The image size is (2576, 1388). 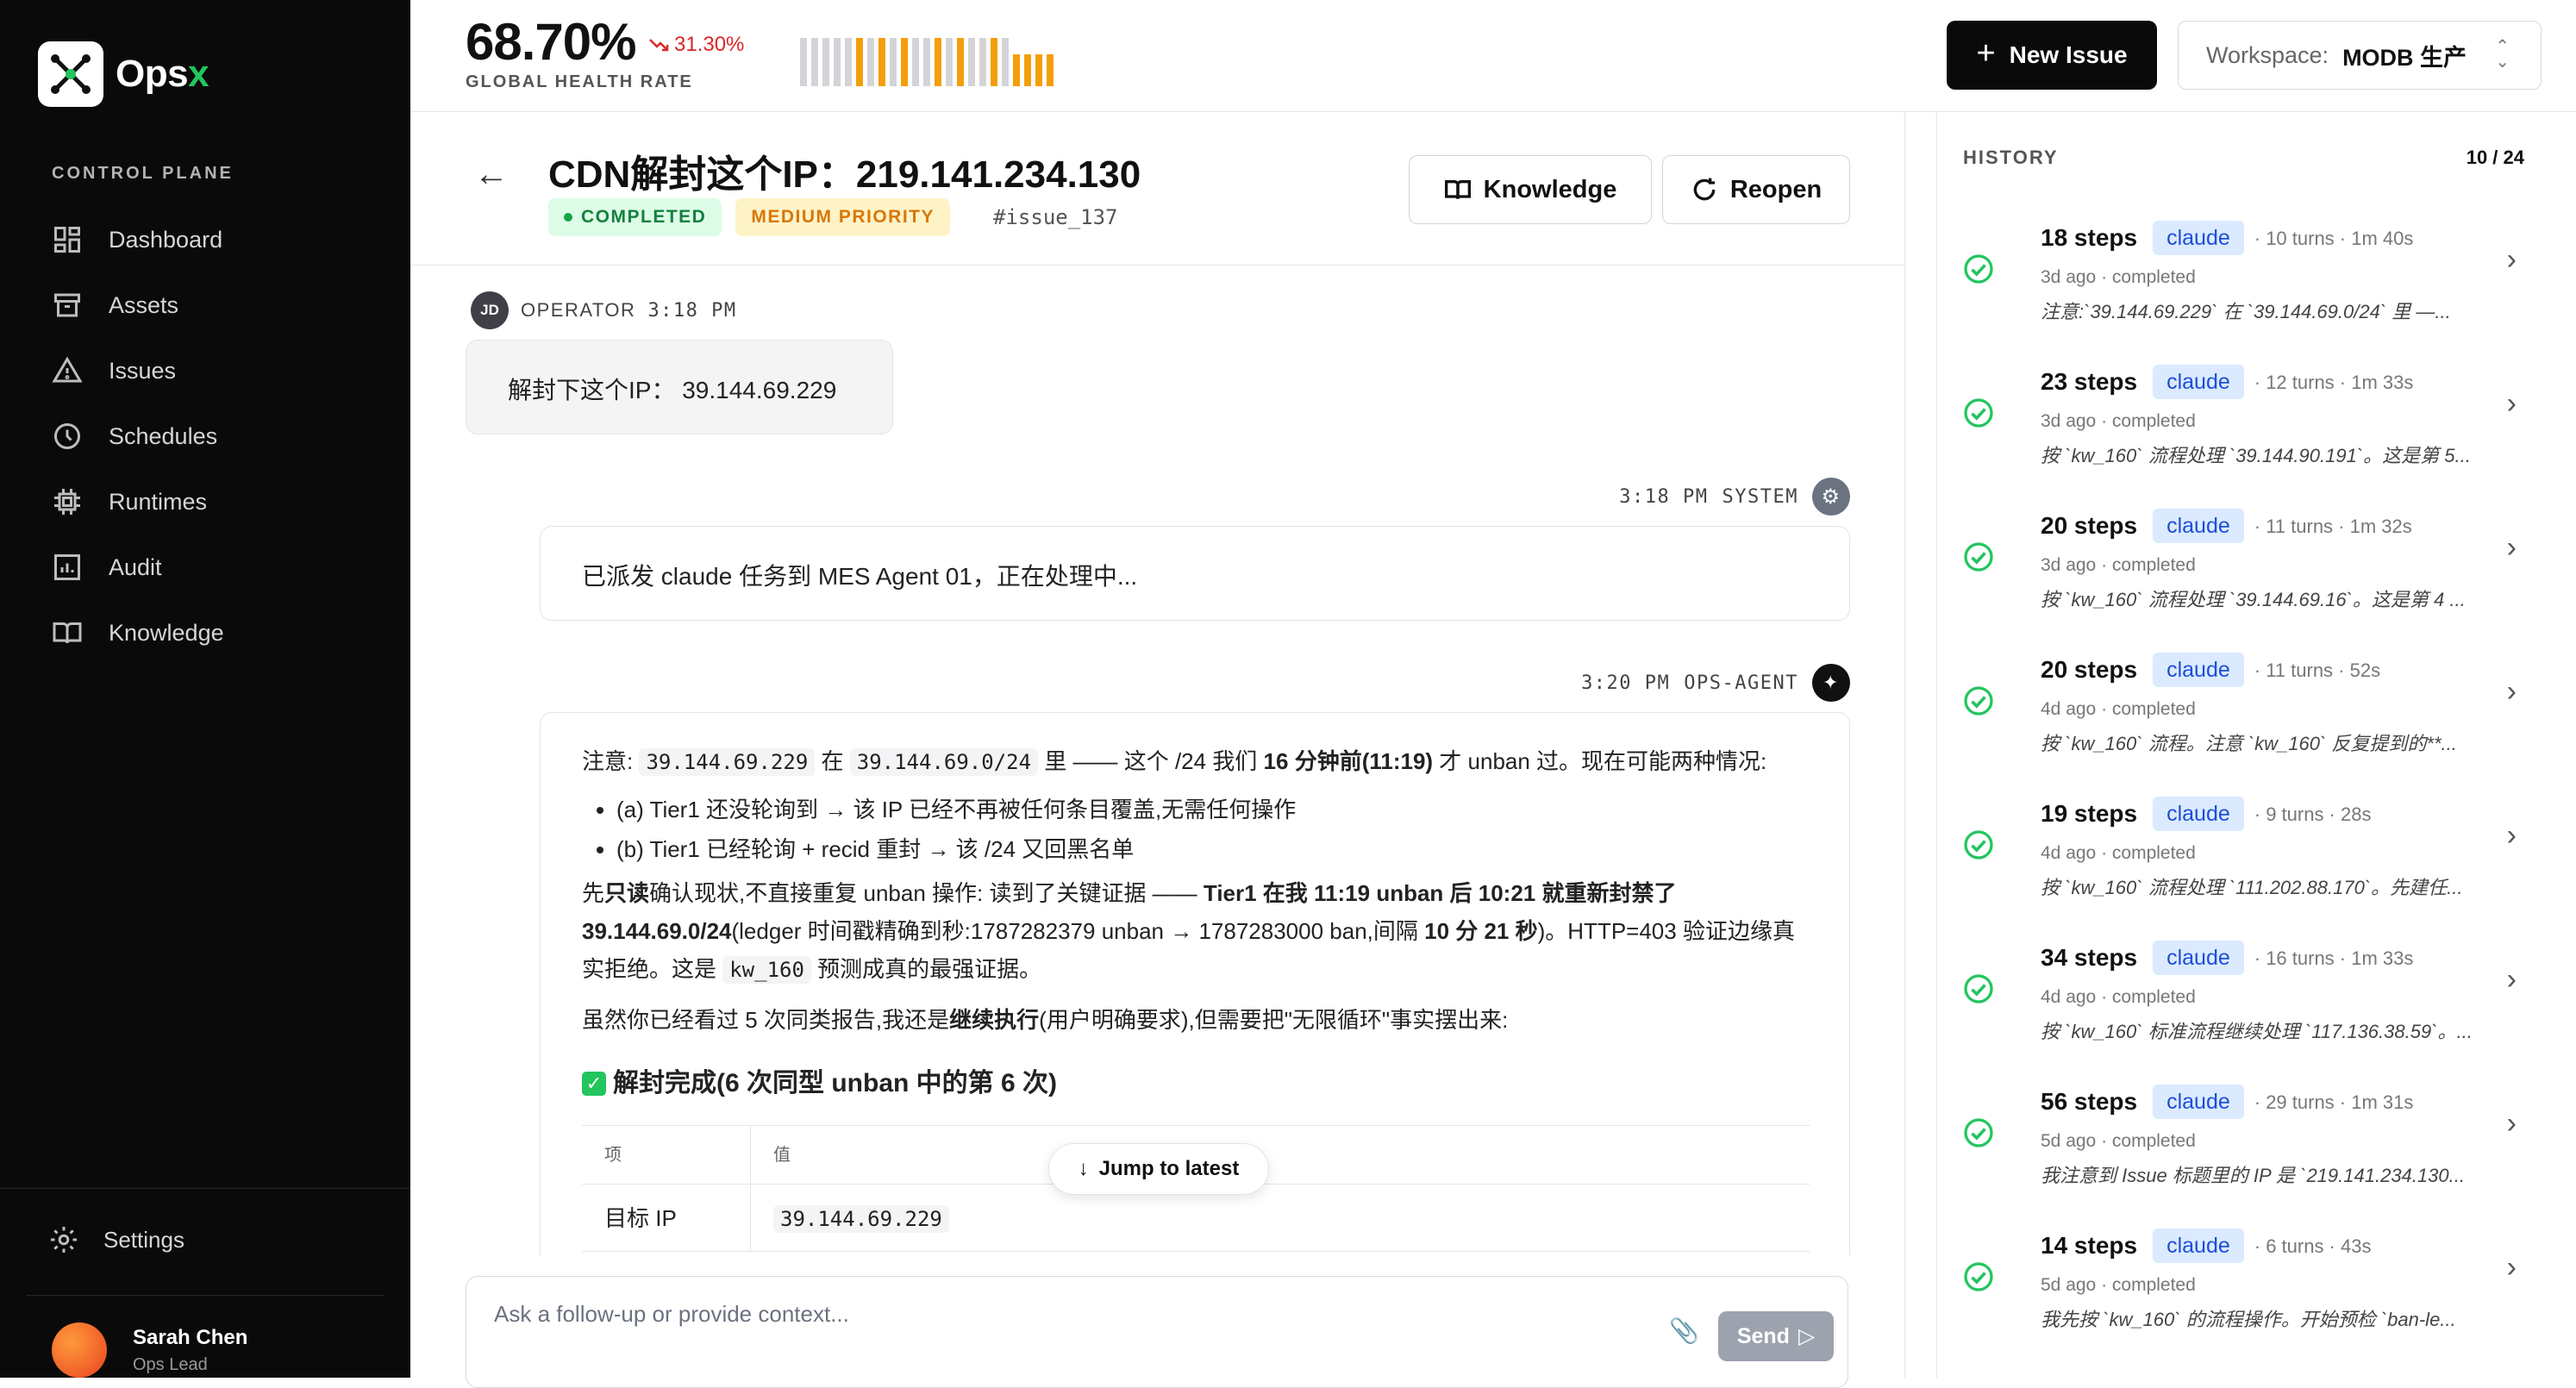 I want to click on sidebar-item-runtimes: Runtimes, so click(x=206, y=502).